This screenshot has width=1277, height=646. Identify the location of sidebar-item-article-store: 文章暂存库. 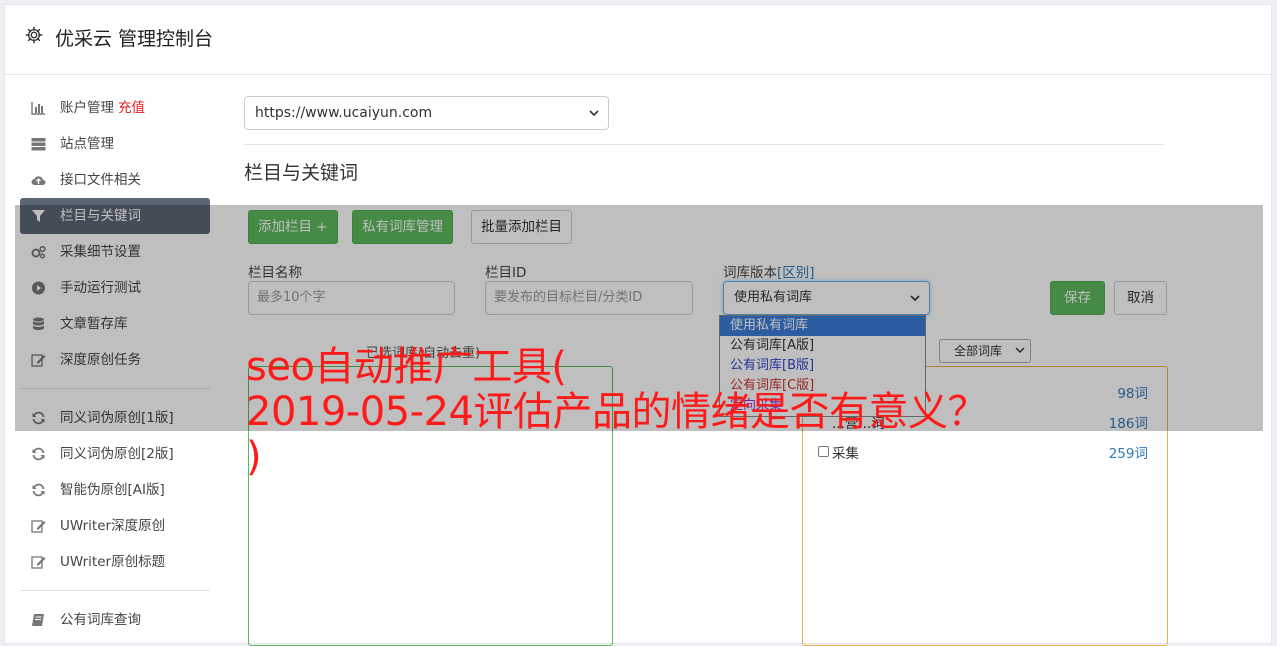
(115, 324).